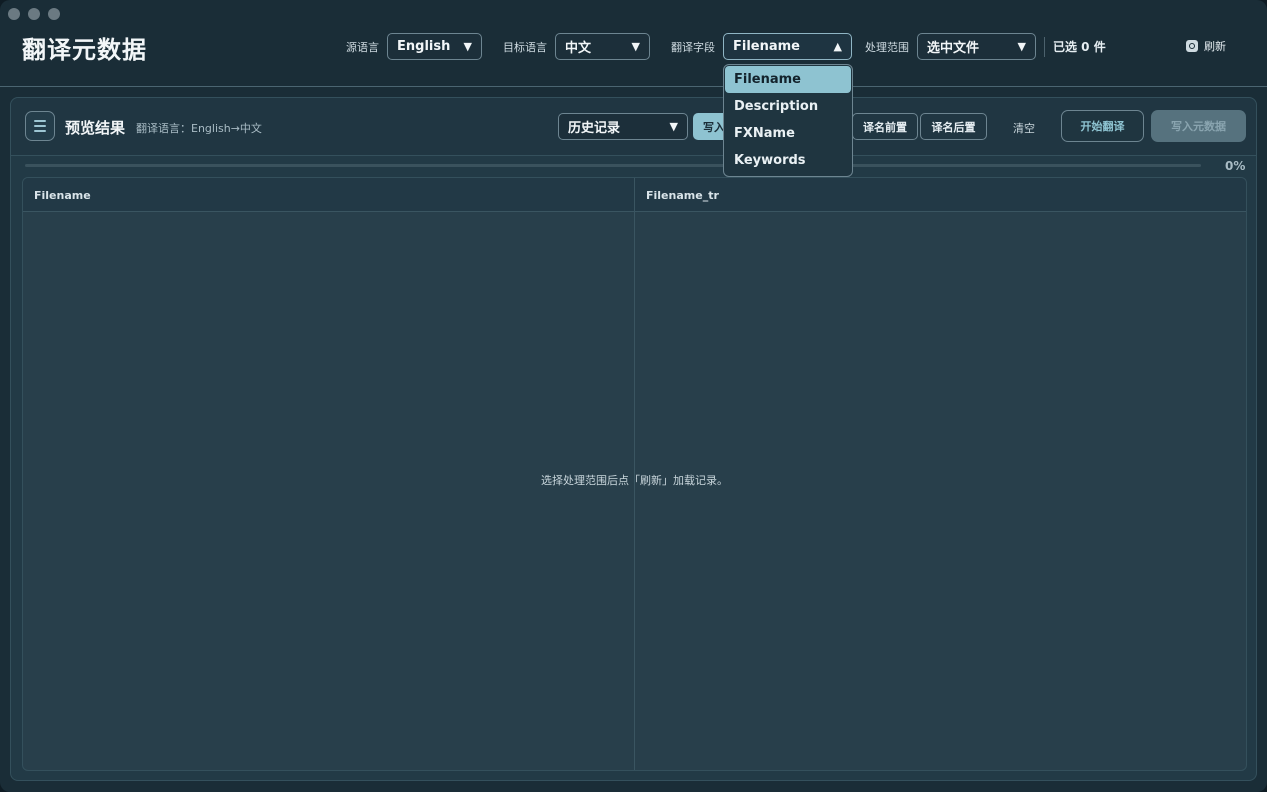 The height and width of the screenshot is (792, 1267). I want to click on translation-language-info: 翻译语言：English→中文, so click(199, 128).